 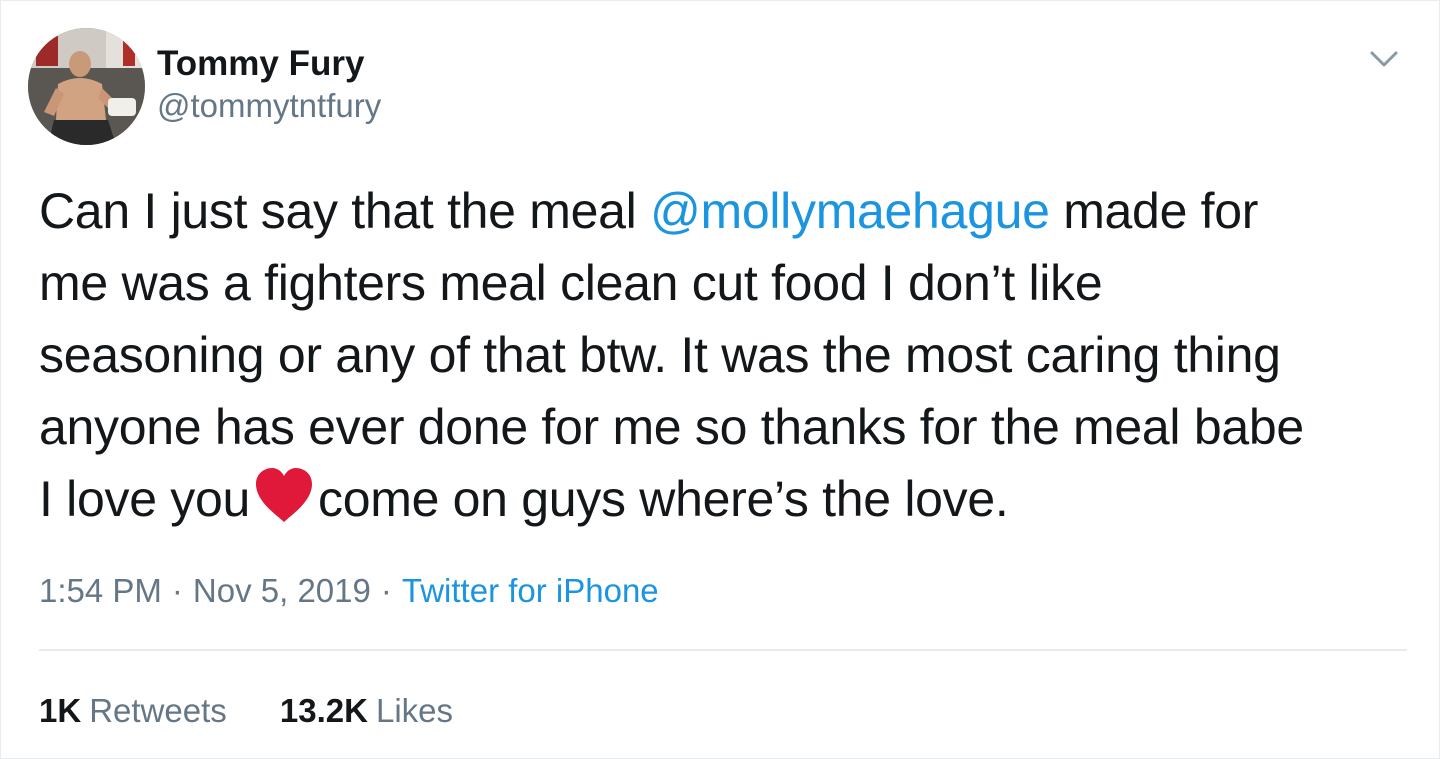 I want to click on tweet-date: Nov 5, 2019, so click(x=282, y=590).